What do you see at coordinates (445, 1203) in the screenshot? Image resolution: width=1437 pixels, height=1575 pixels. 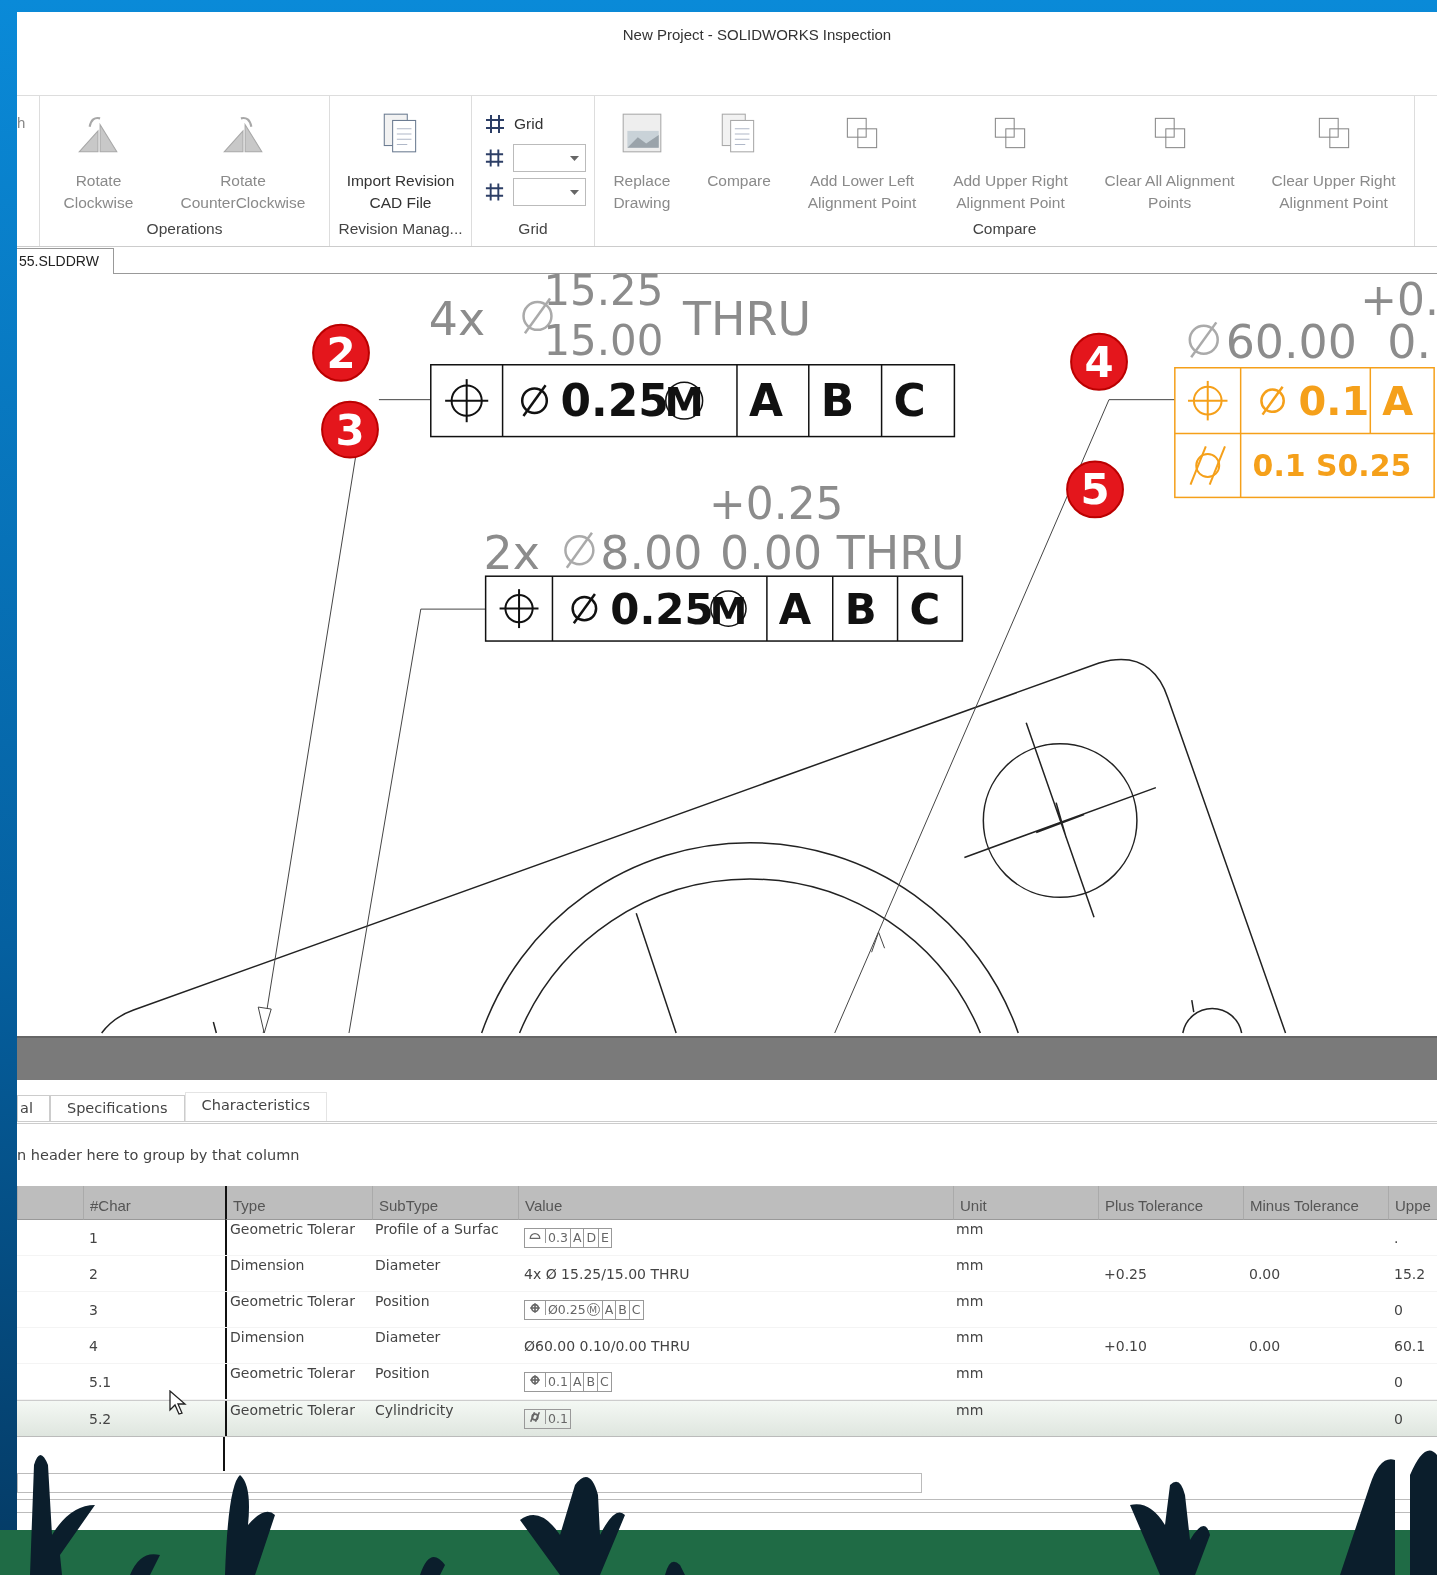 I see `column-header: SubType` at bounding box center [445, 1203].